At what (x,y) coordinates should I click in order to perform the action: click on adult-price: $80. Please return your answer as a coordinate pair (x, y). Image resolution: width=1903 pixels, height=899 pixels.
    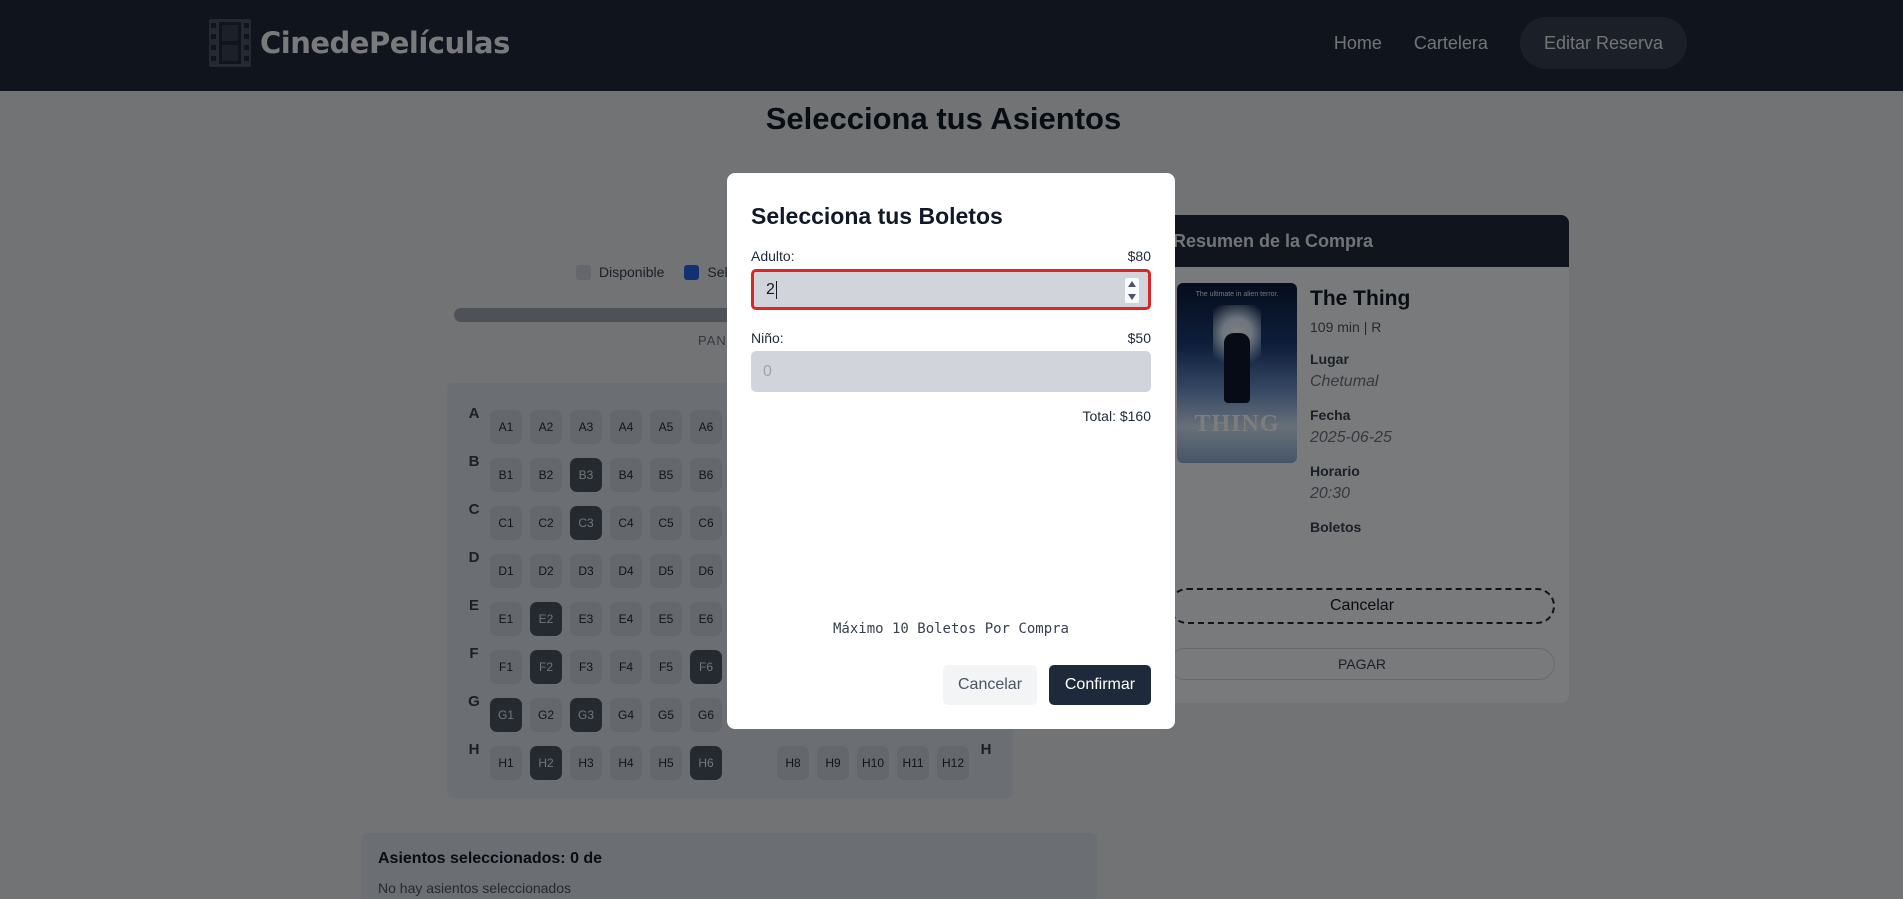
    Looking at the image, I should click on (1139, 256).